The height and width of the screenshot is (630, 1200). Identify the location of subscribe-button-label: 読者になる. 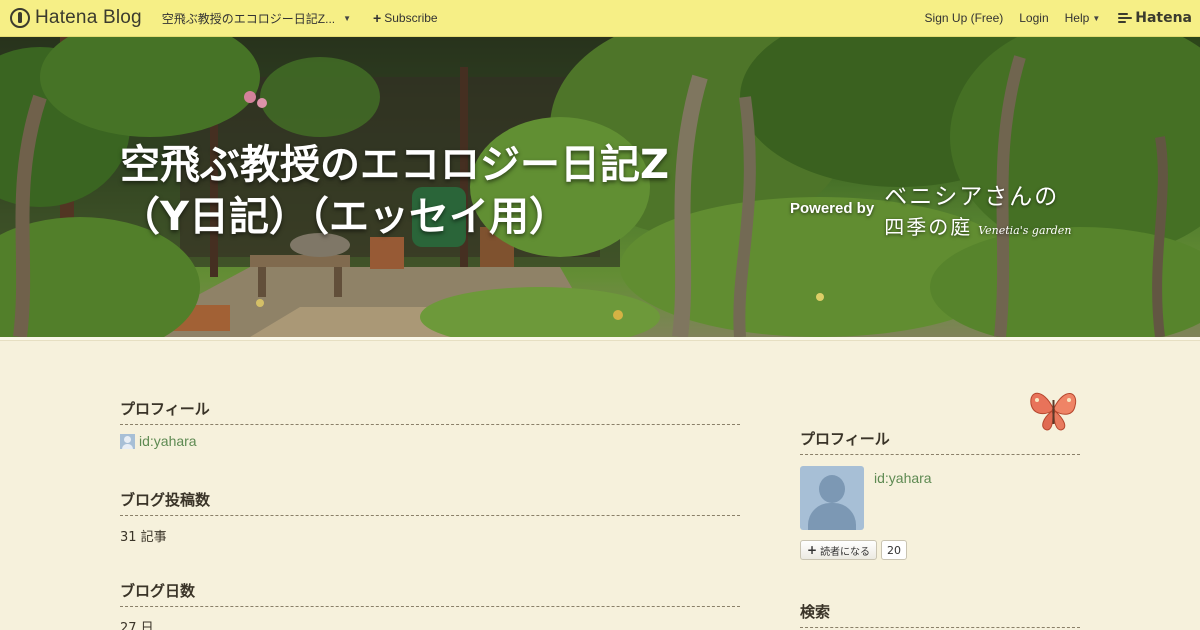
(845, 552).